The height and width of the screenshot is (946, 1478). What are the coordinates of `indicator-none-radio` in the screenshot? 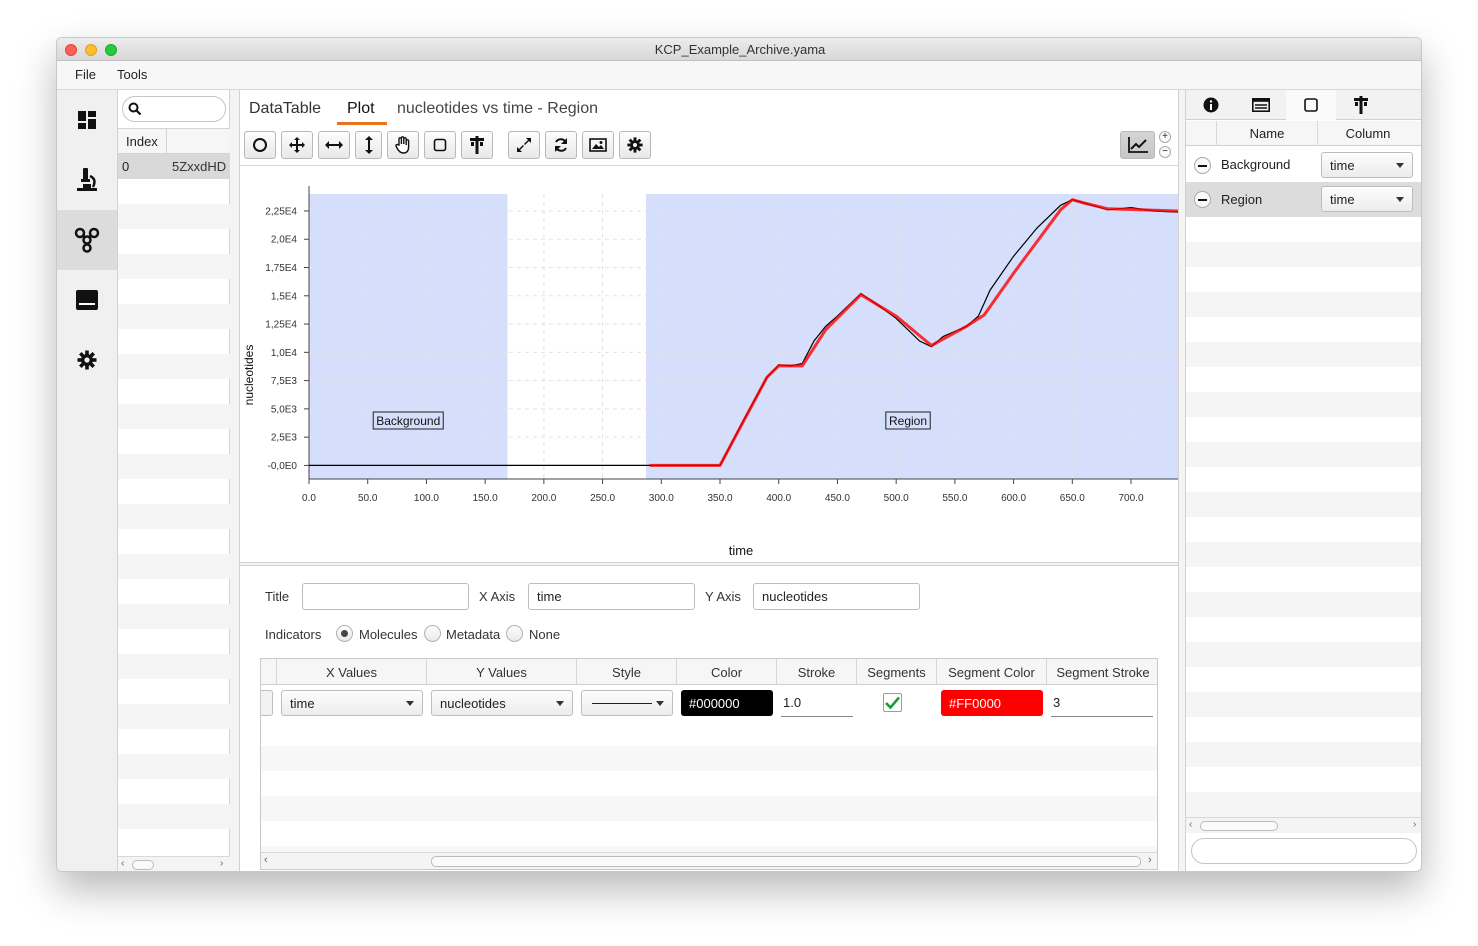 It's located at (514, 633).